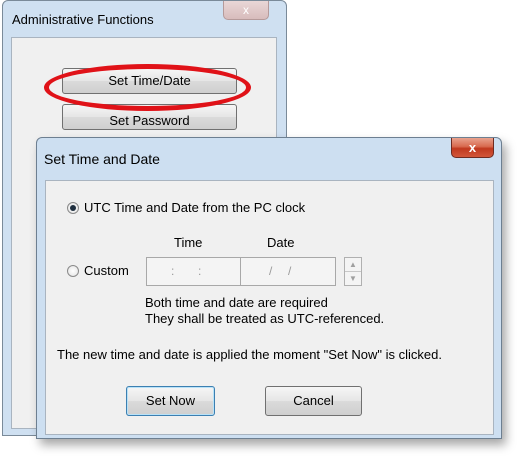  Describe the element at coordinates (246, 10) in the screenshot. I see `admin-close-icon: x` at that location.